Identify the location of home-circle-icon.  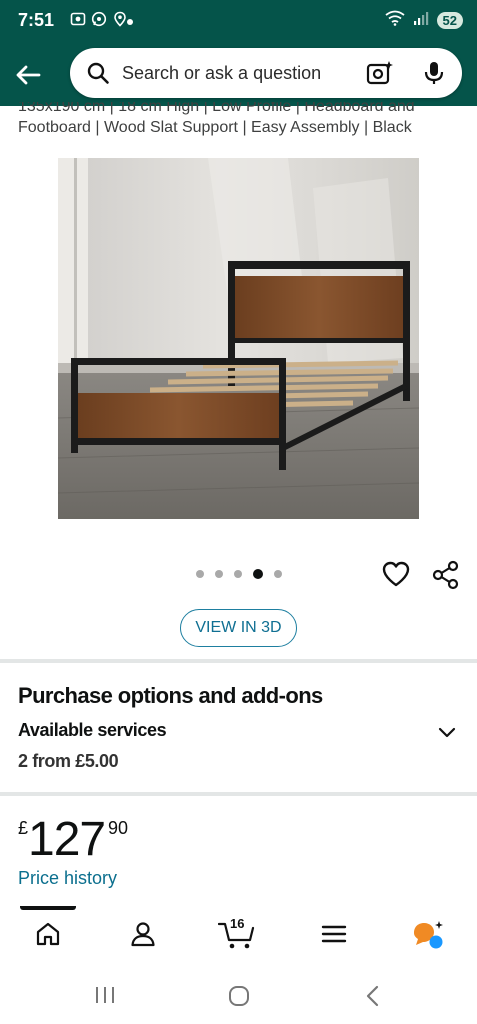
(239, 996).